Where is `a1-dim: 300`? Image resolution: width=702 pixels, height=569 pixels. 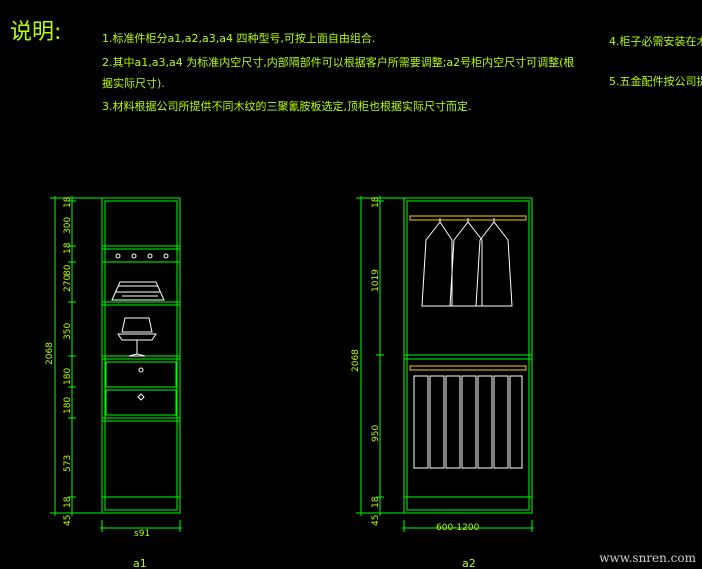 a1-dim: 300 is located at coordinates (68, 225).